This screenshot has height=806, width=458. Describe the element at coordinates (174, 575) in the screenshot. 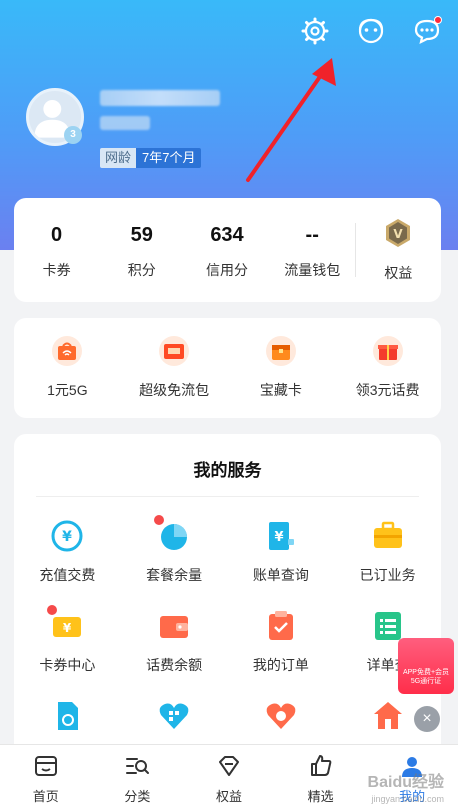

I see `service-label: 套餐余量` at that location.